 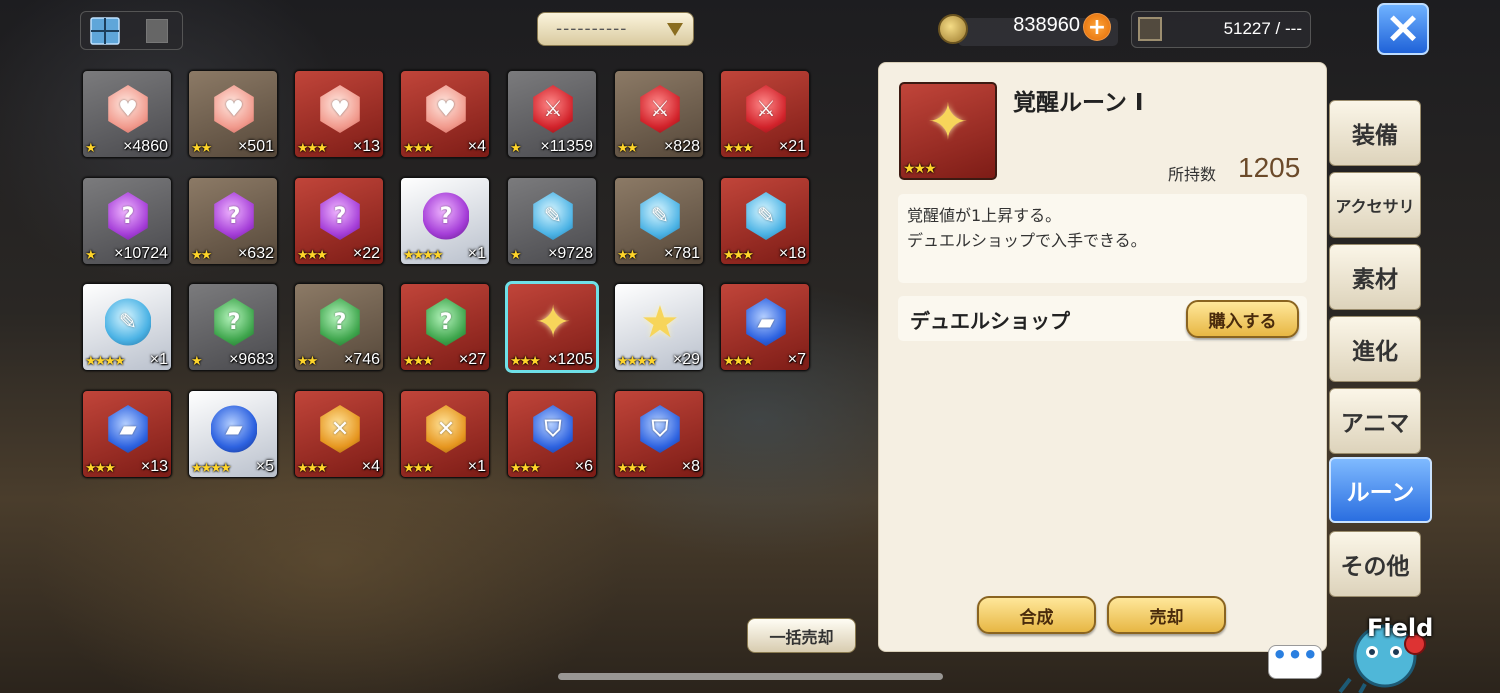 I want to click on item-slot: ? ★ ×10724, so click(x=127, y=221).